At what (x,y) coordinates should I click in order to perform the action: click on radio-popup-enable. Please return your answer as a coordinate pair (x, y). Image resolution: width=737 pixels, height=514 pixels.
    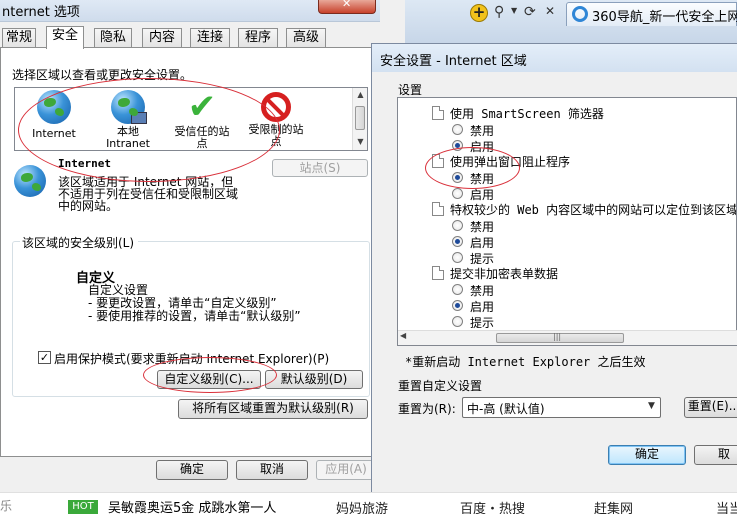
    Looking at the image, I should click on (457, 193).